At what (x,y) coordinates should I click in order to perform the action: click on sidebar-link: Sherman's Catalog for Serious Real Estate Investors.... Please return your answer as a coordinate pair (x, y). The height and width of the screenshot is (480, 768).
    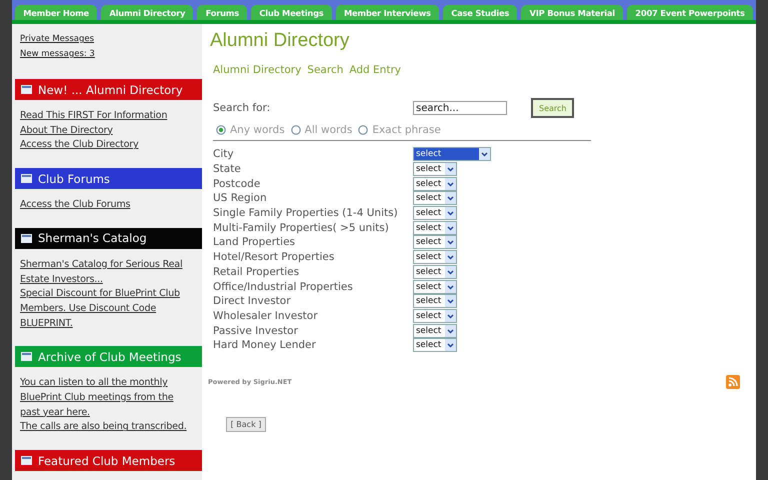
    Looking at the image, I should click on (108, 273).